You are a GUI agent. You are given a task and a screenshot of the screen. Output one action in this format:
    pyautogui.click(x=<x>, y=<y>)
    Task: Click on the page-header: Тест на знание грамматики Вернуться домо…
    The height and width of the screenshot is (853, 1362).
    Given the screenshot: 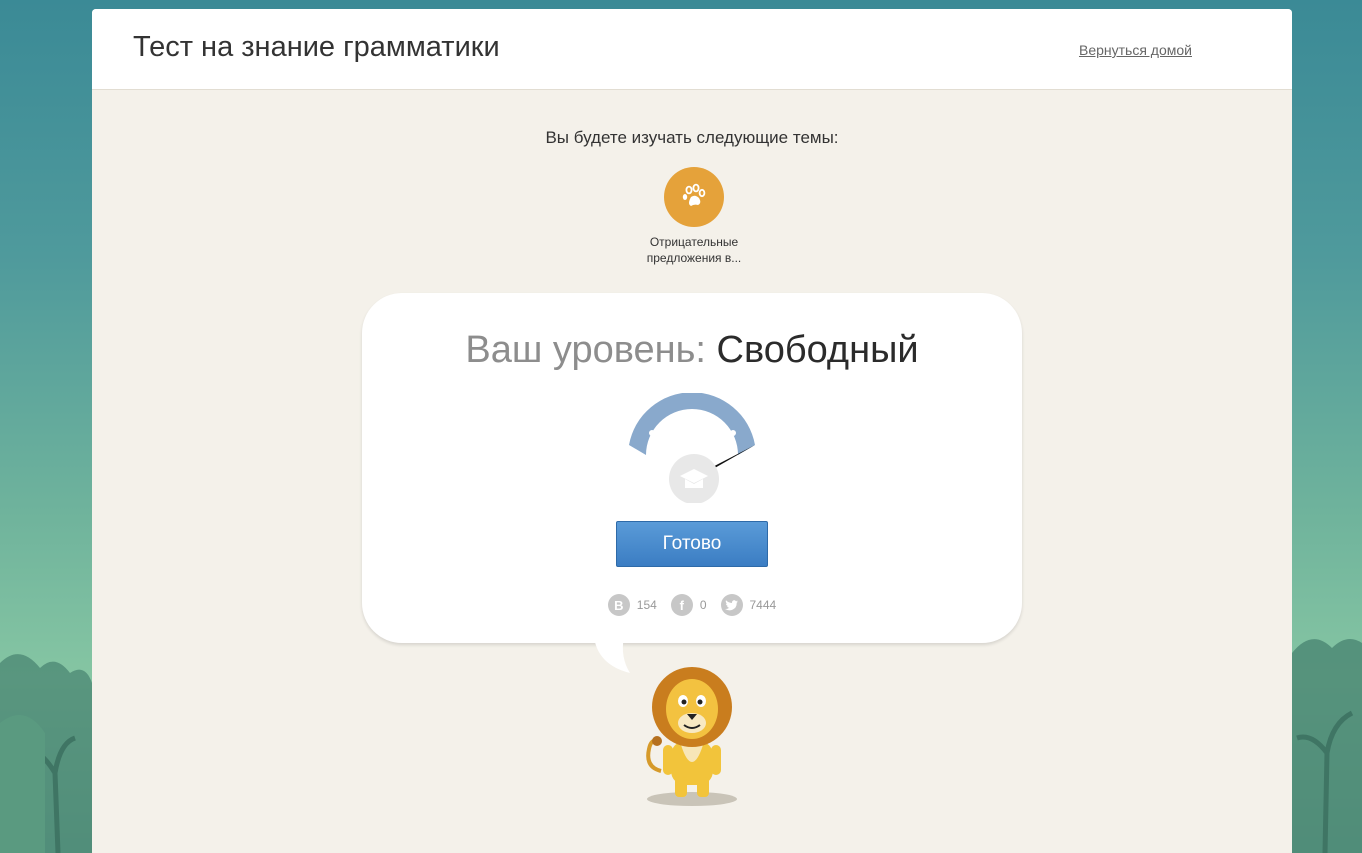 What is the action you would take?
    pyautogui.click(x=692, y=49)
    